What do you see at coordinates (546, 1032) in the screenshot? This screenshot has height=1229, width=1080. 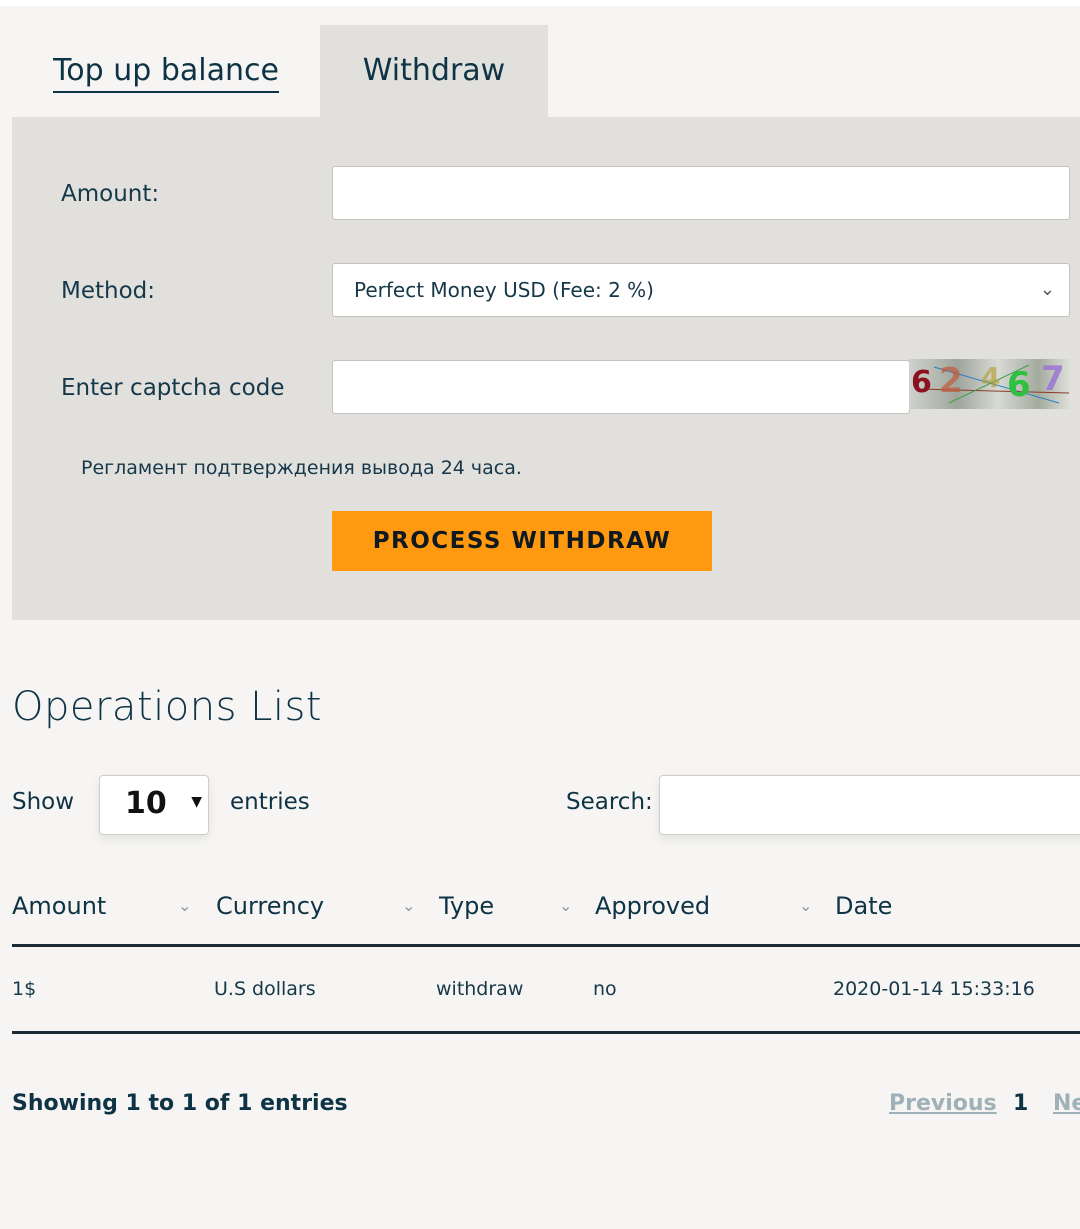 I see `table-bottom-divider` at bounding box center [546, 1032].